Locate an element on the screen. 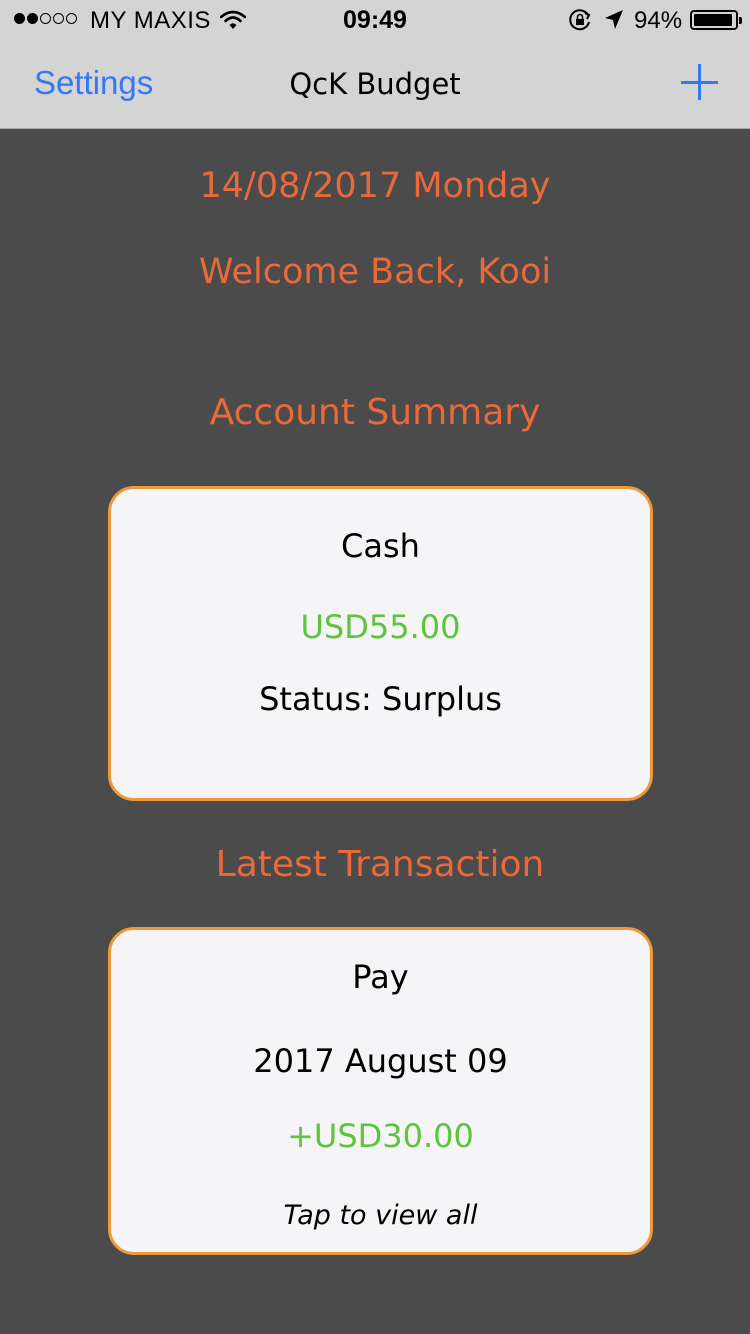  orientation-lock-icon is located at coordinates (580, 23).